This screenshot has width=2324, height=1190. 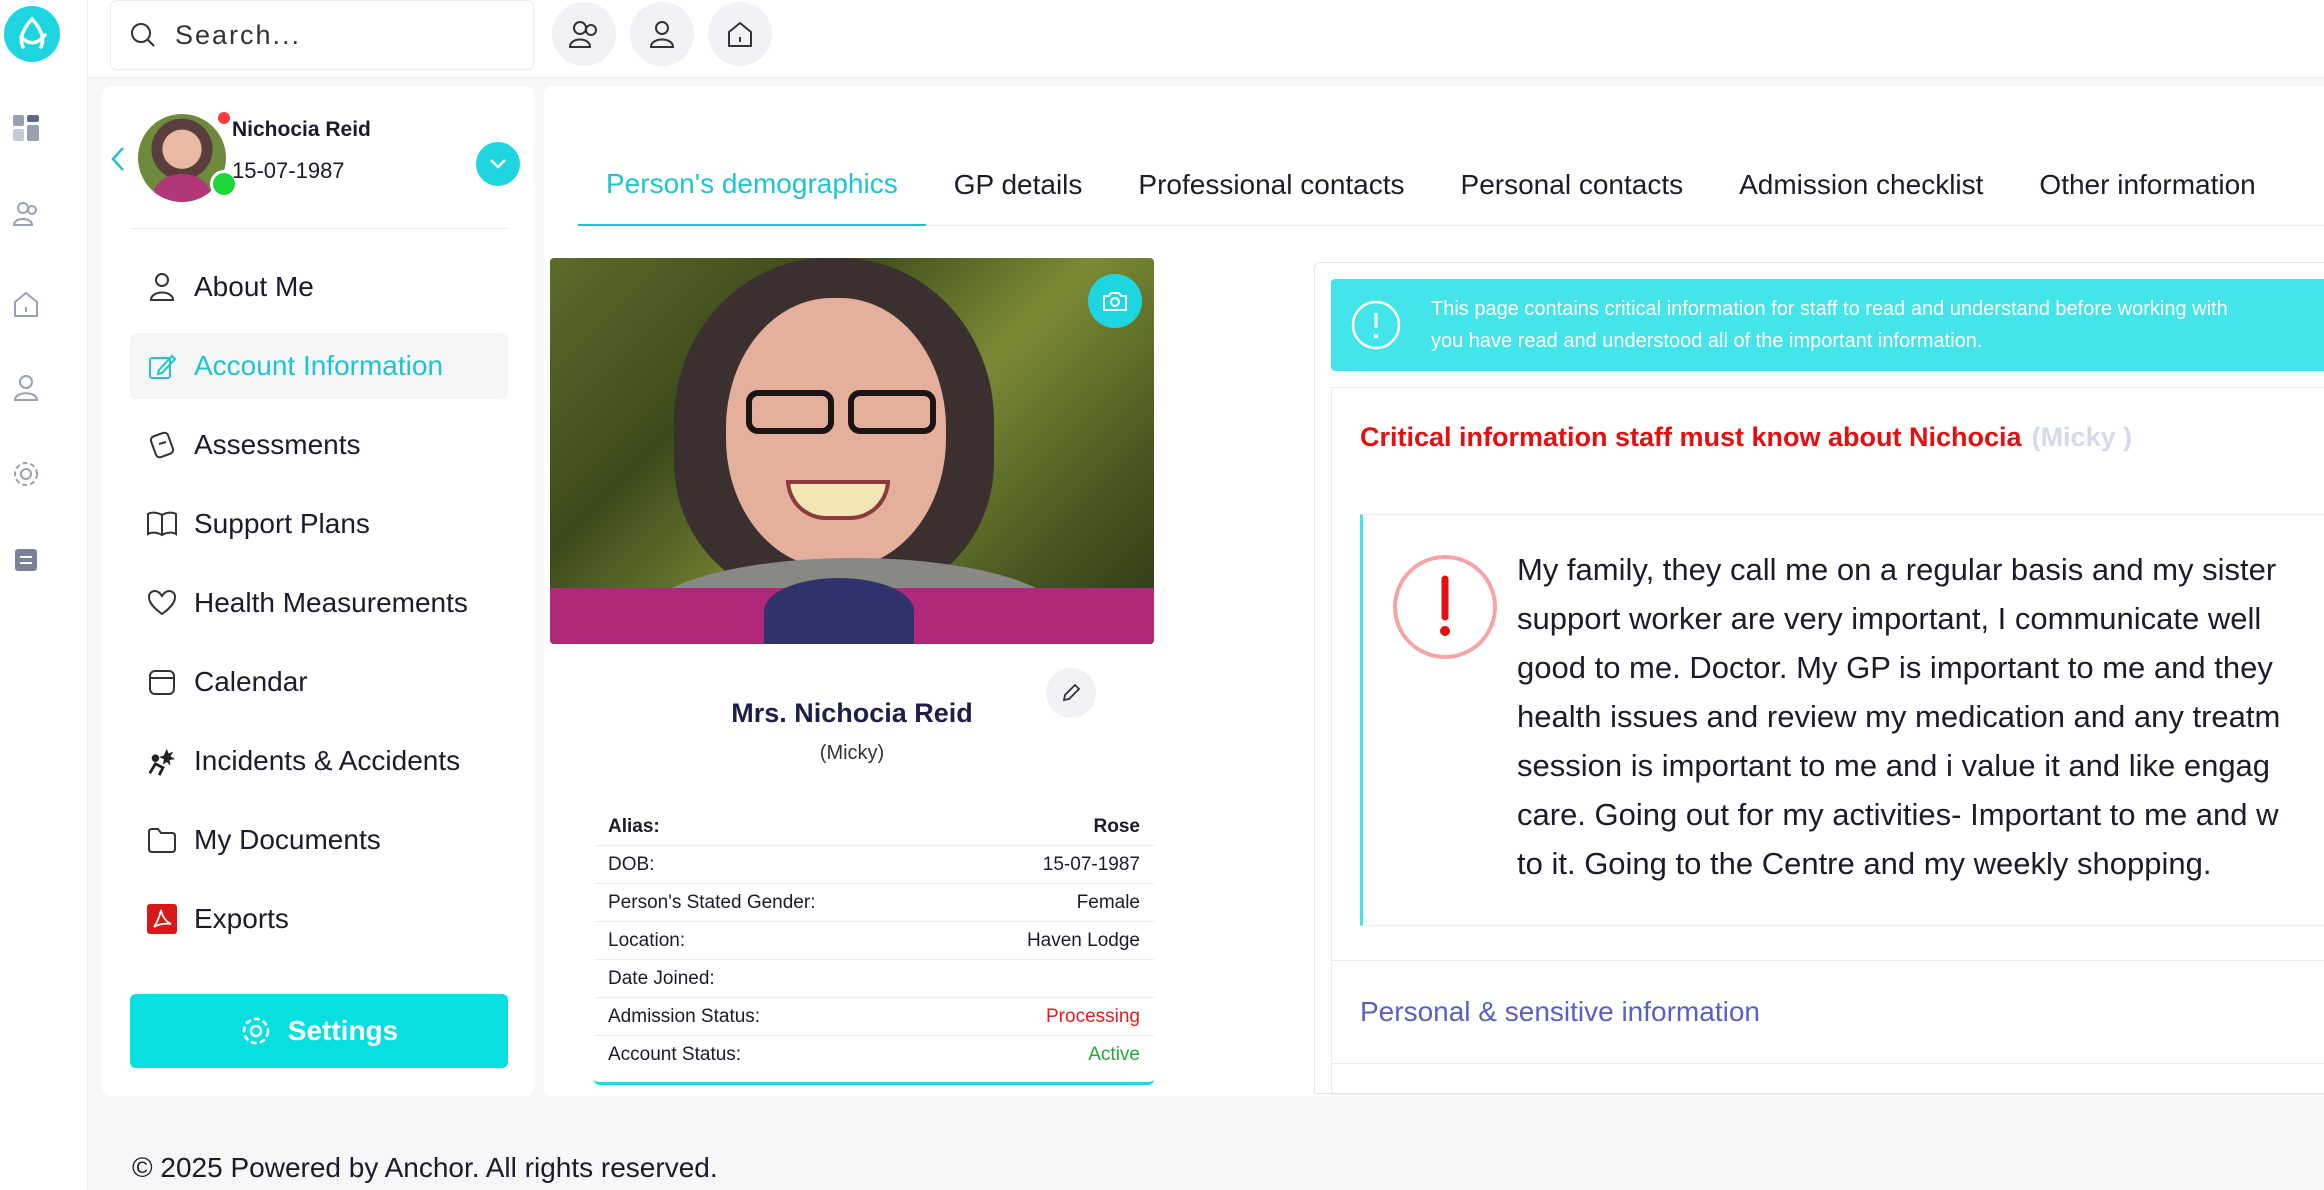 What do you see at coordinates (319, 919) in the screenshot?
I see `sidebar-item-exports: Exports` at bounding box center [319, 919].